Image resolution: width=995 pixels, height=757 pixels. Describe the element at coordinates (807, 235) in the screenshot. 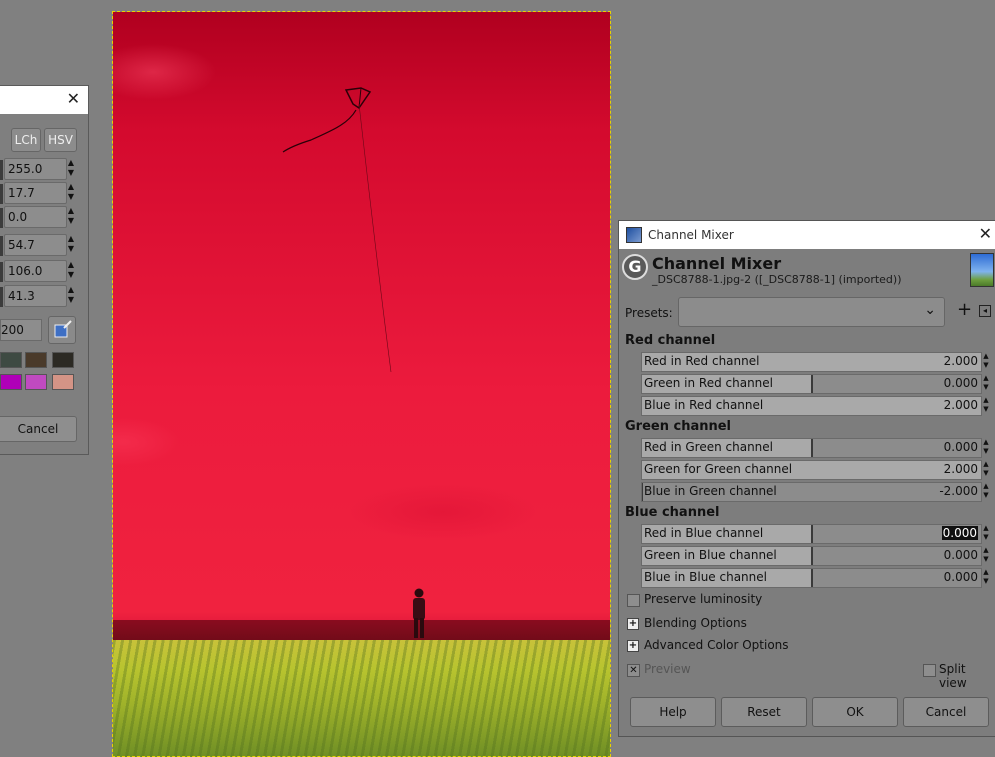

I see `mixer-titlebar: Channel Mixer ✕` at that location.